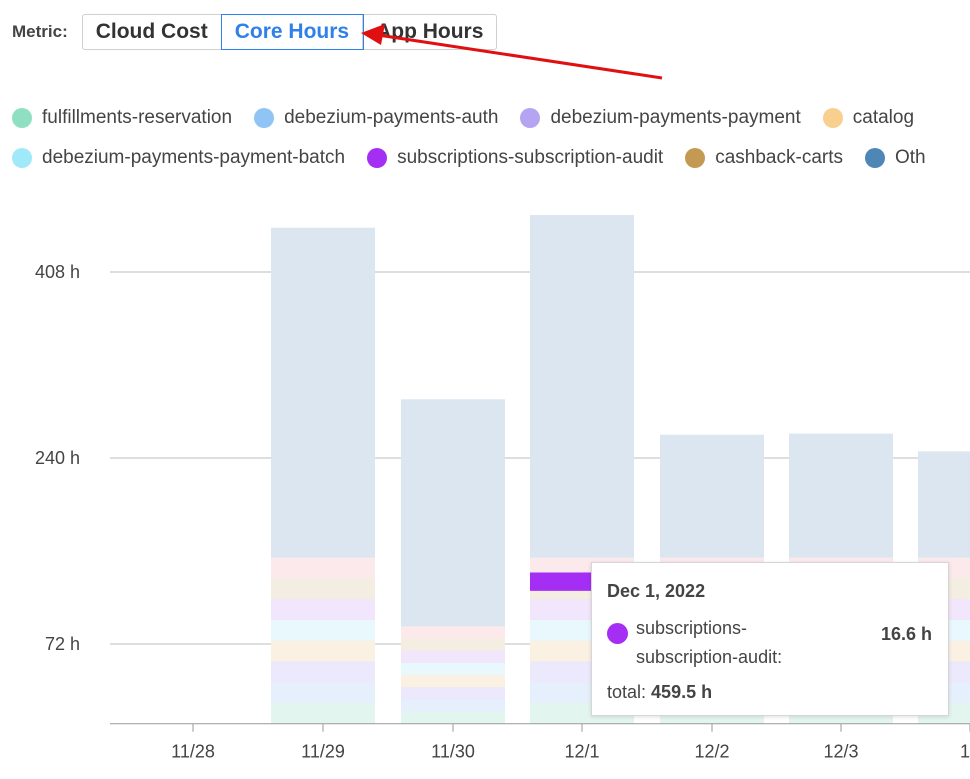 Image resolution: width=970 pixels, height=779 pixels. Describe the element at coordinates (965, 752) in the screenshot. I see `x-tick-label: 12` at that location.